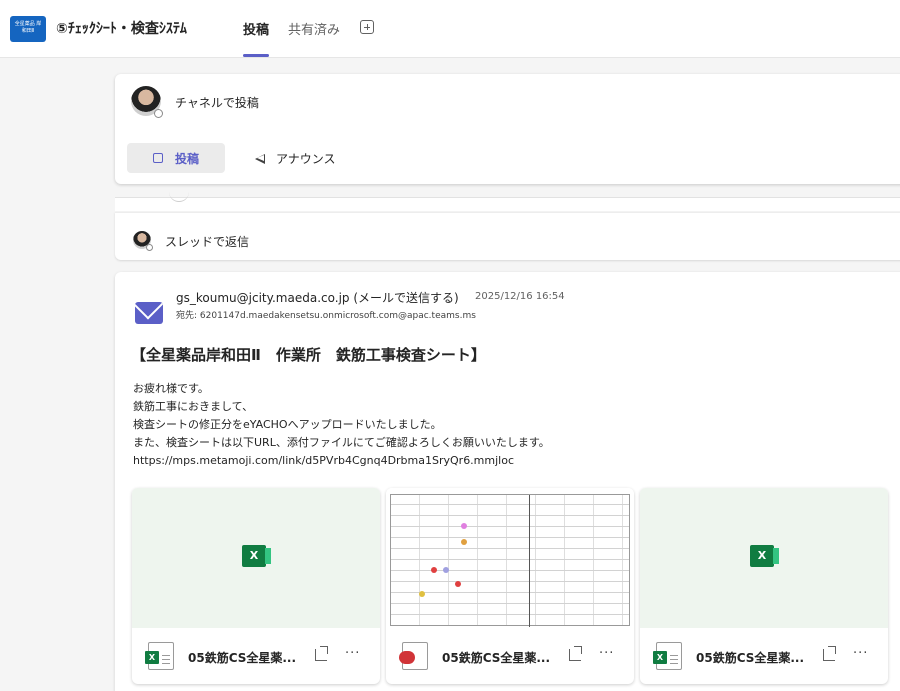 The height and width of the screenshot is (691, 900). I want to click on reaction-fragment, so click(179, 196).